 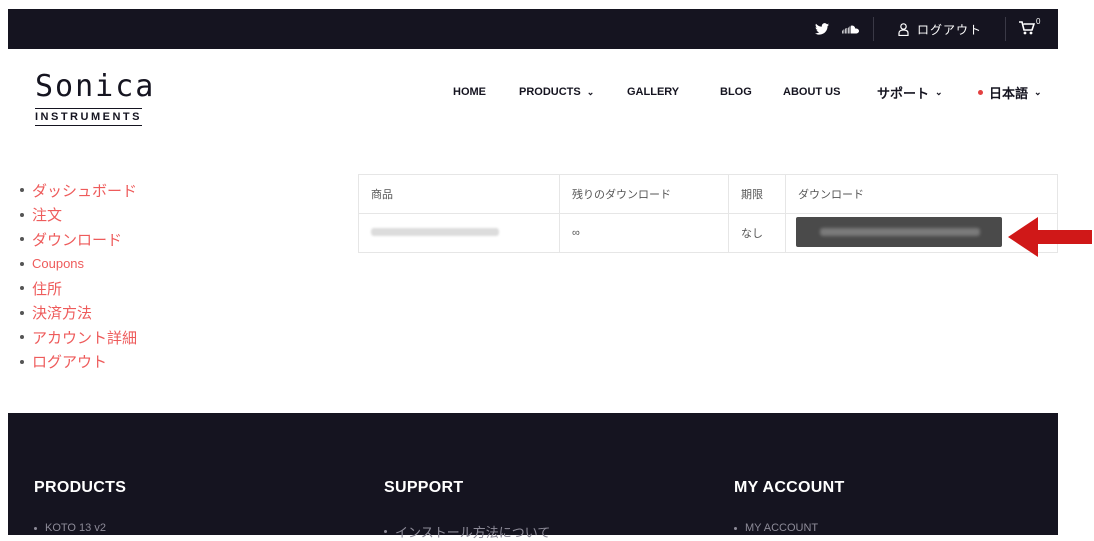 I want to click on nav-products-label: PRODUCTS, so click(x=550, y=92).